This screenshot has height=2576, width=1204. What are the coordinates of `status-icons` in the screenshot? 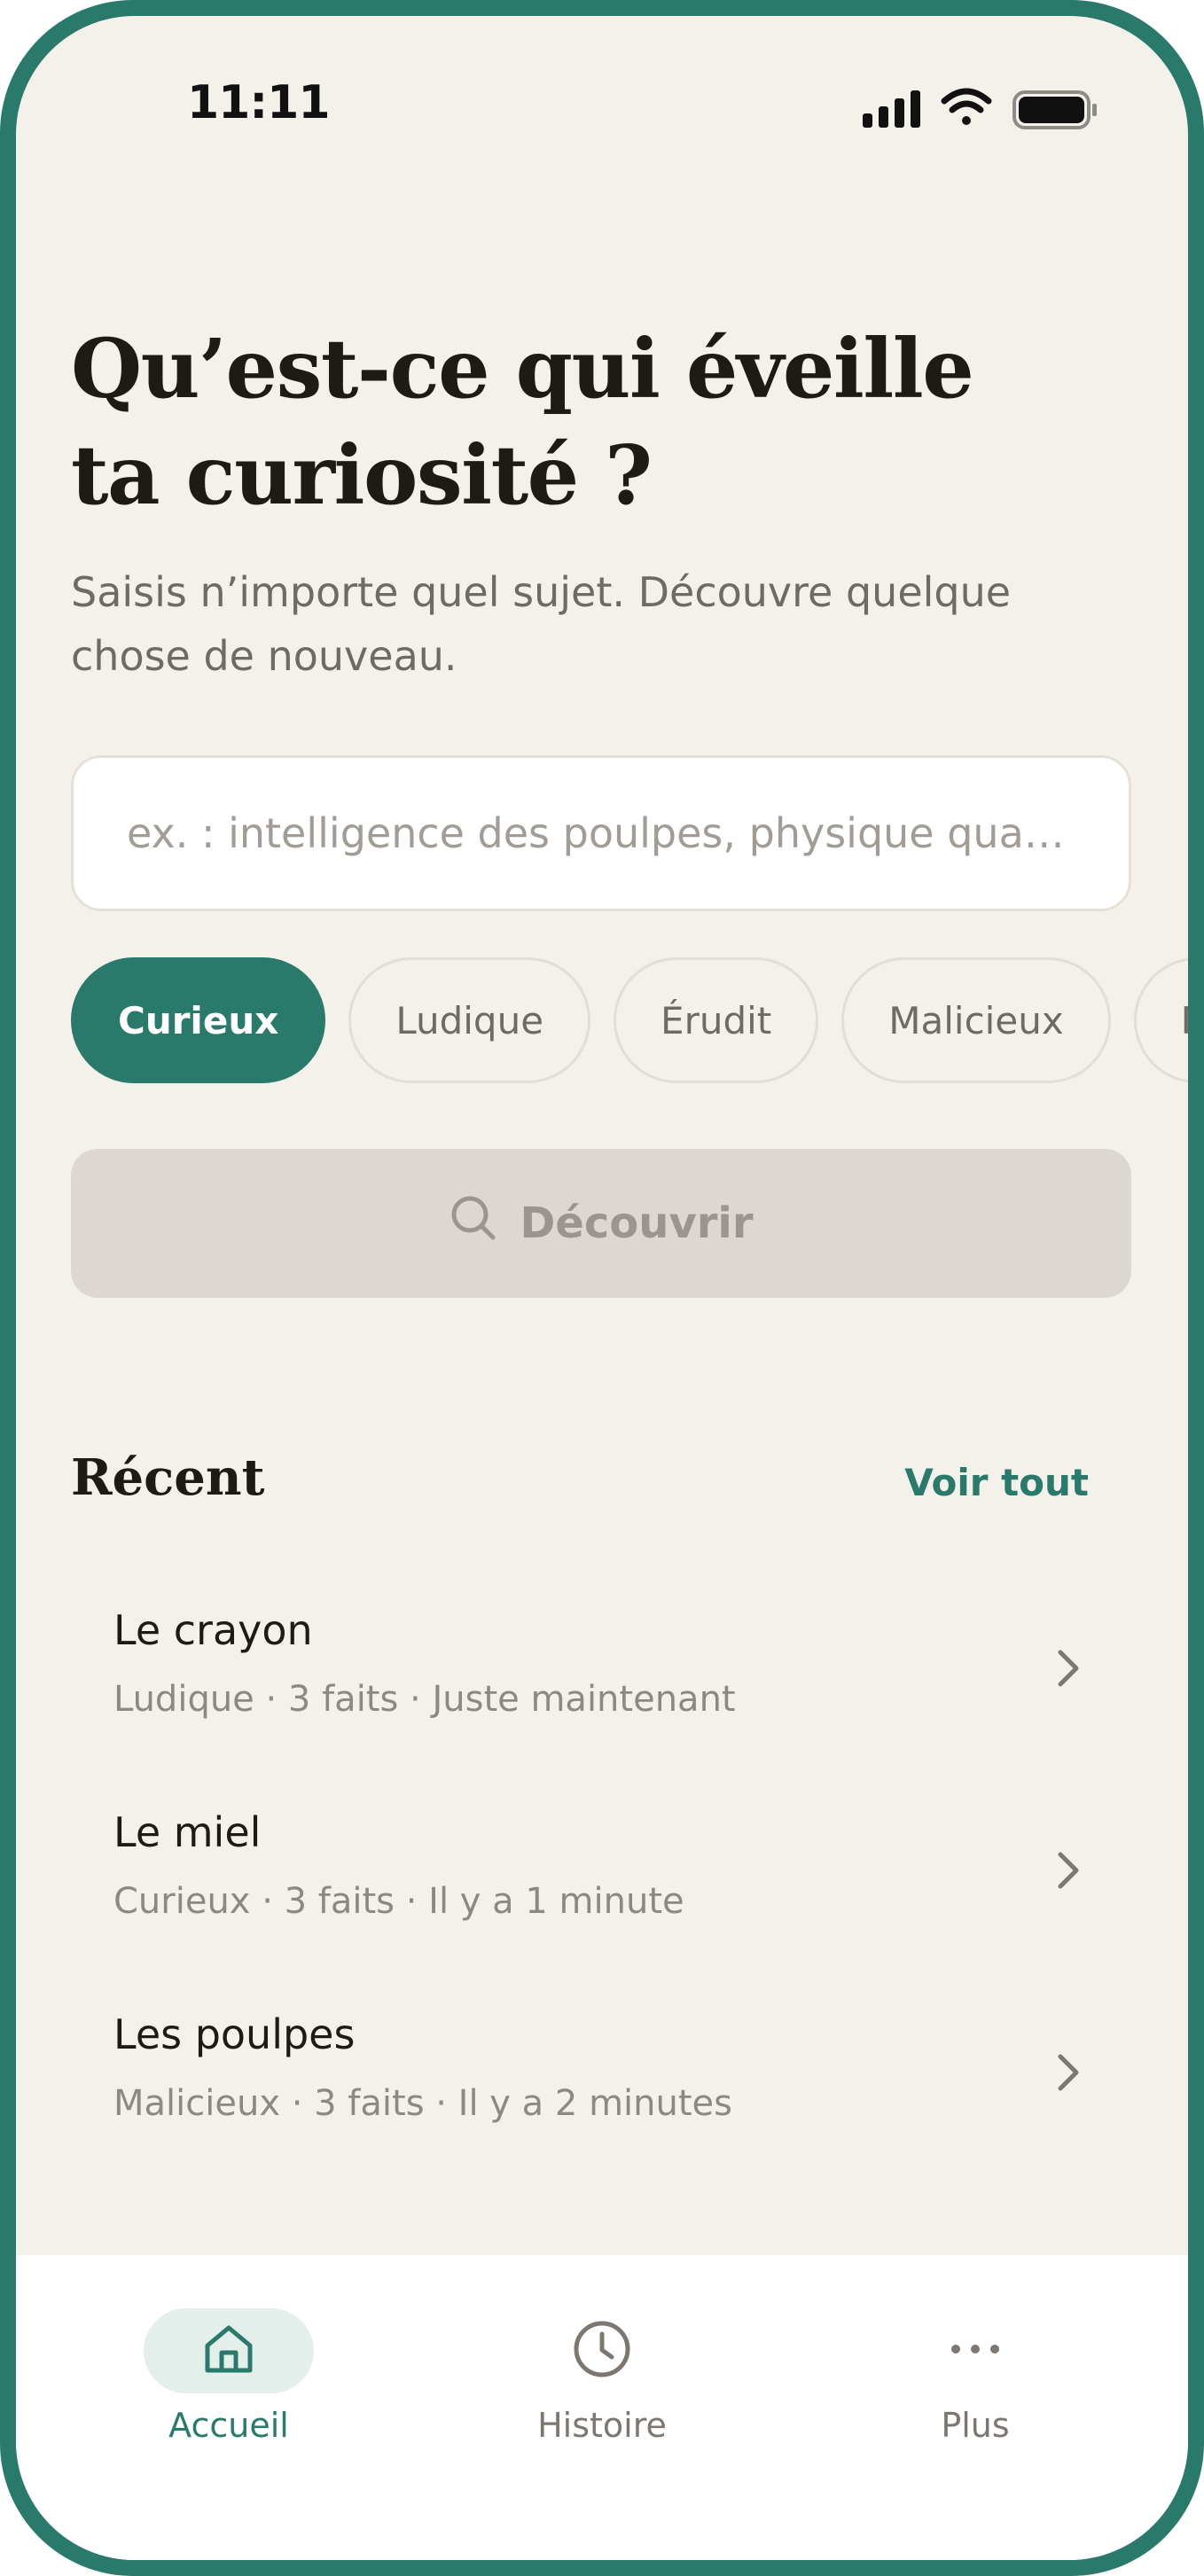 It's located at (973, 110).